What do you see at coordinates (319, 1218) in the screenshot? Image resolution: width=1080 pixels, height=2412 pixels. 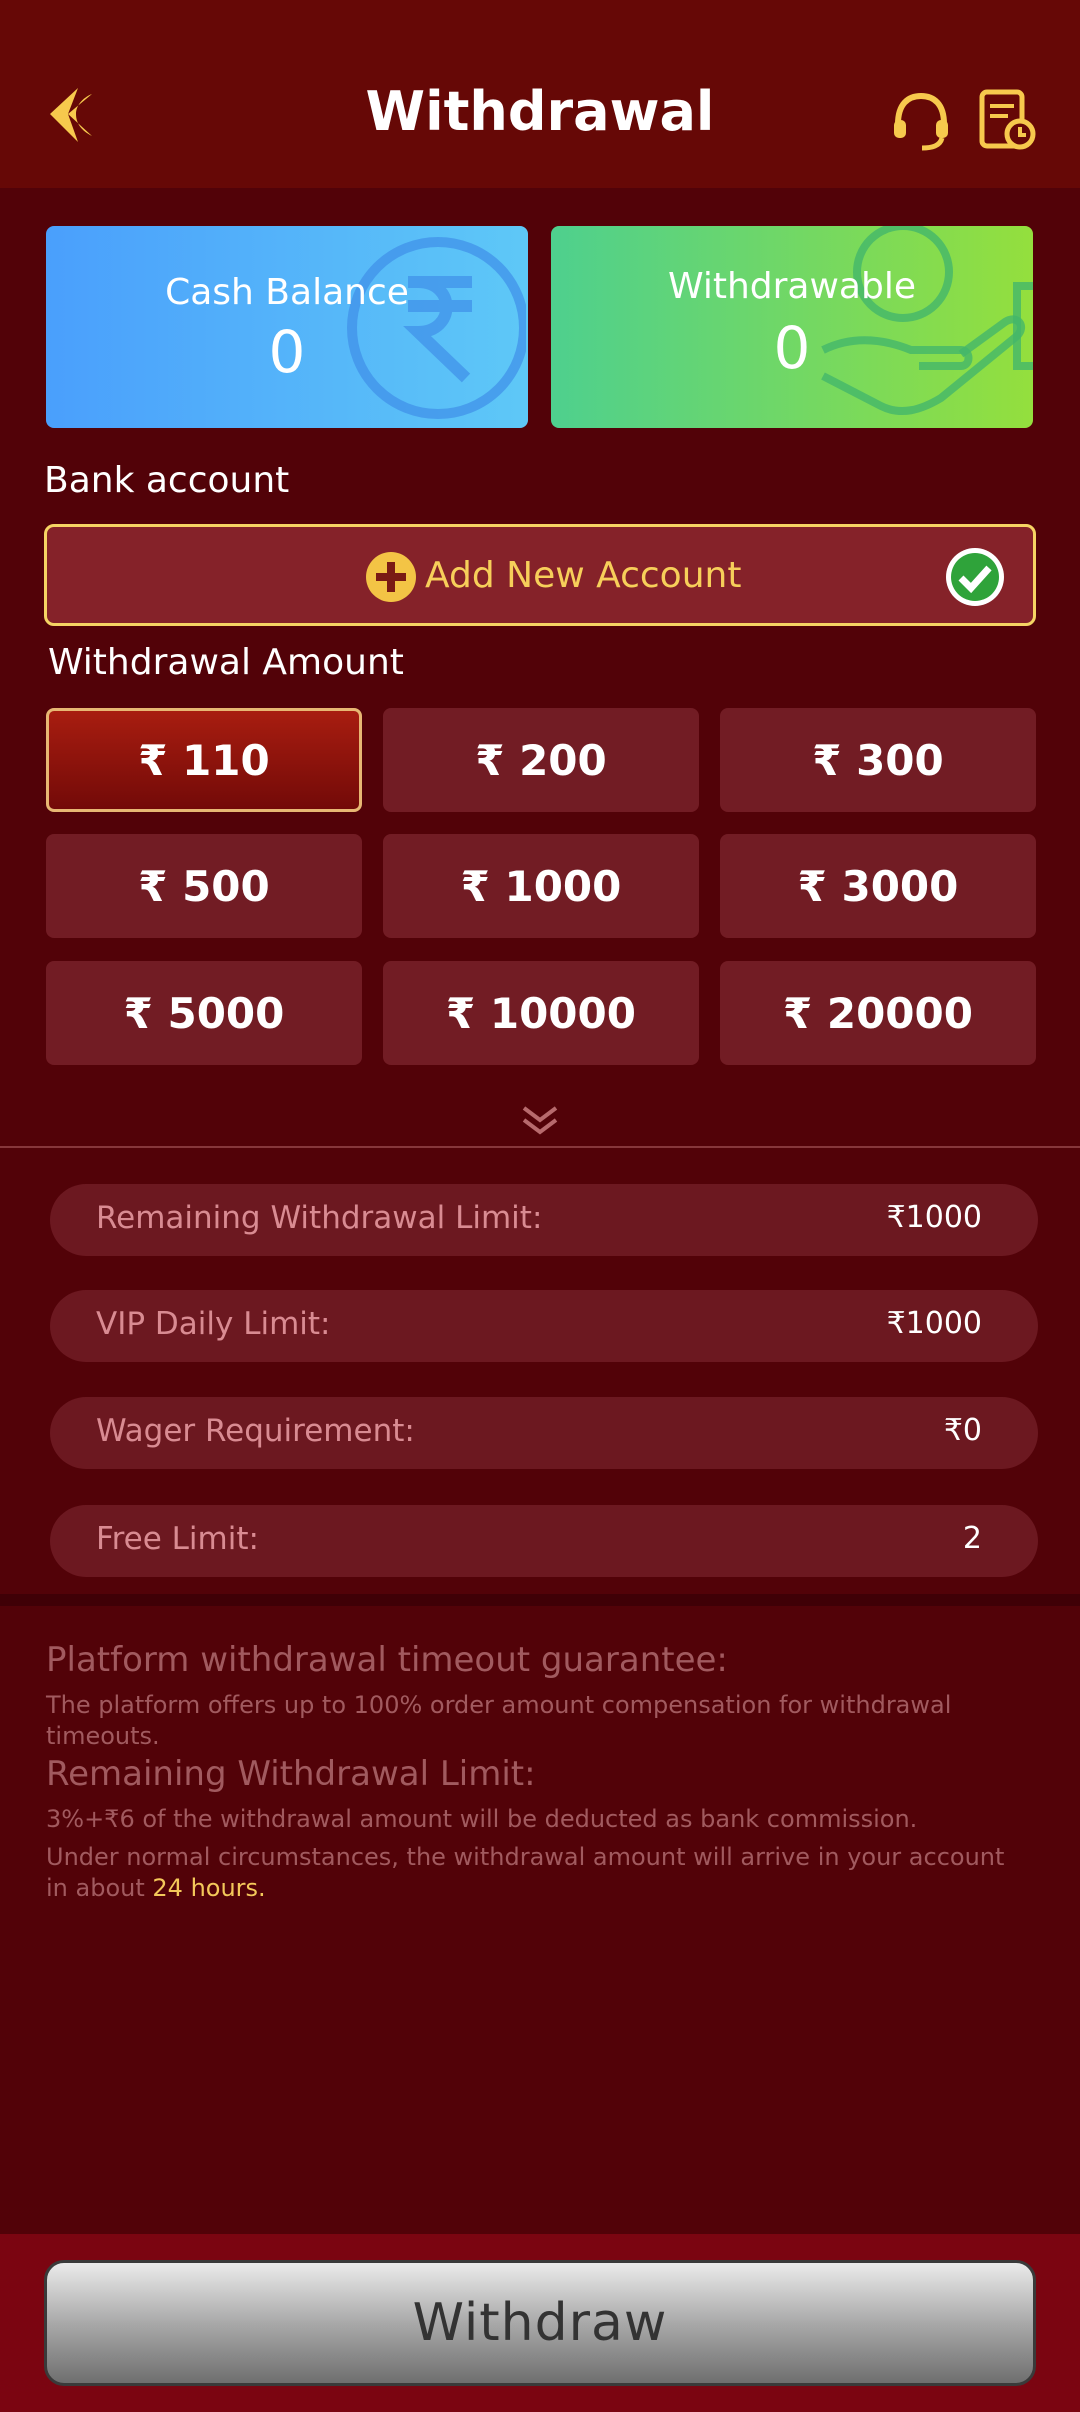 I see `limit-label: Remaining Withdrawal Limit:` at bounding box center [319, 1218].